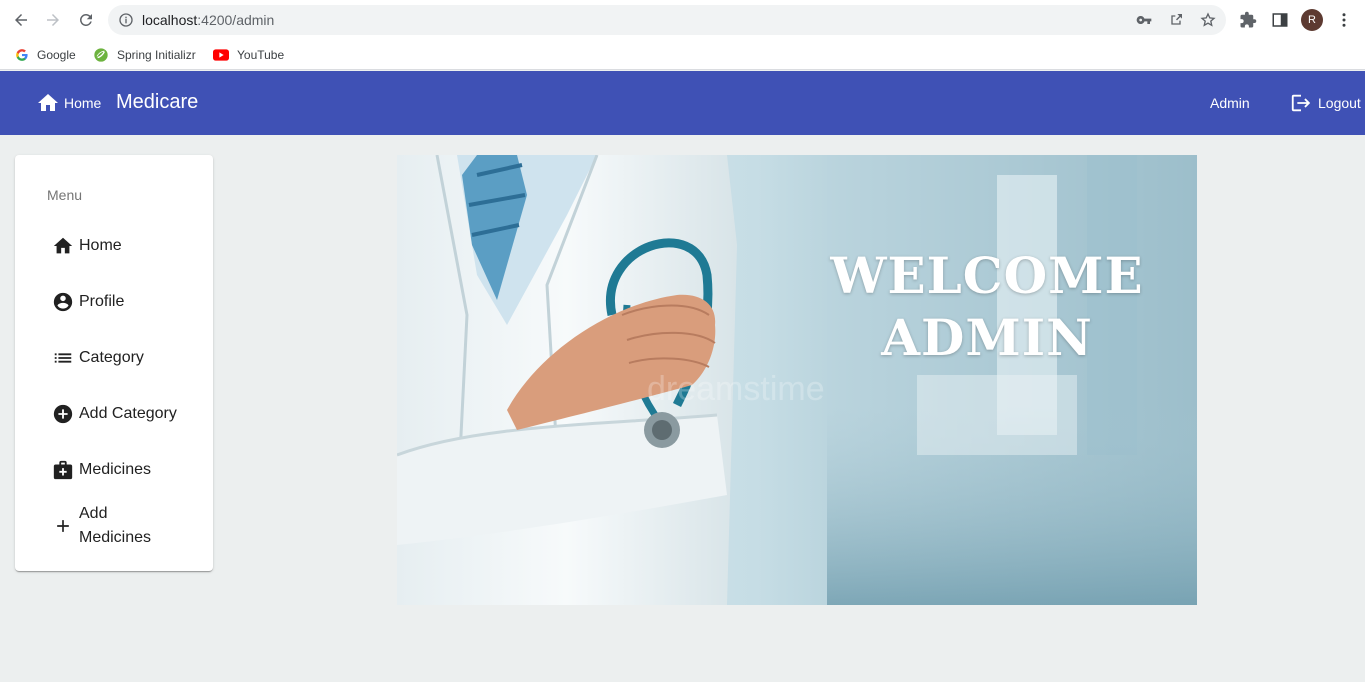 The width and height of the screenshot is (1365, 682). I want to click on back-button, so click(21, 20).